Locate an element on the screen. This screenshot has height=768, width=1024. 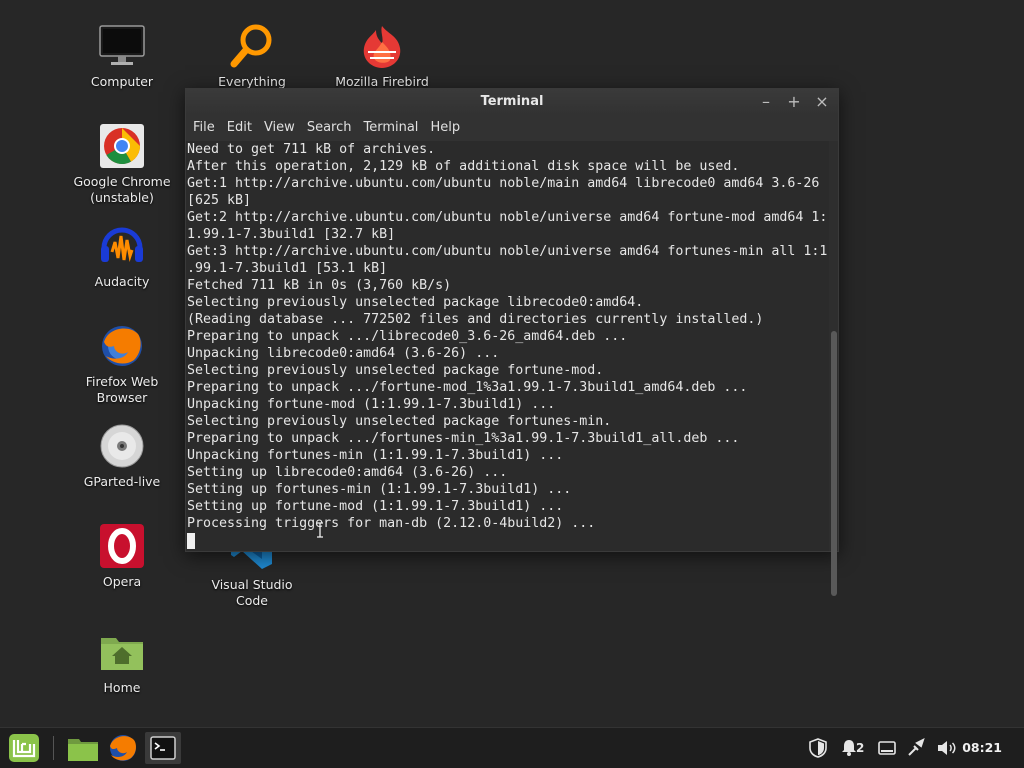
chrome-icon is located at coordinates (122, 146).